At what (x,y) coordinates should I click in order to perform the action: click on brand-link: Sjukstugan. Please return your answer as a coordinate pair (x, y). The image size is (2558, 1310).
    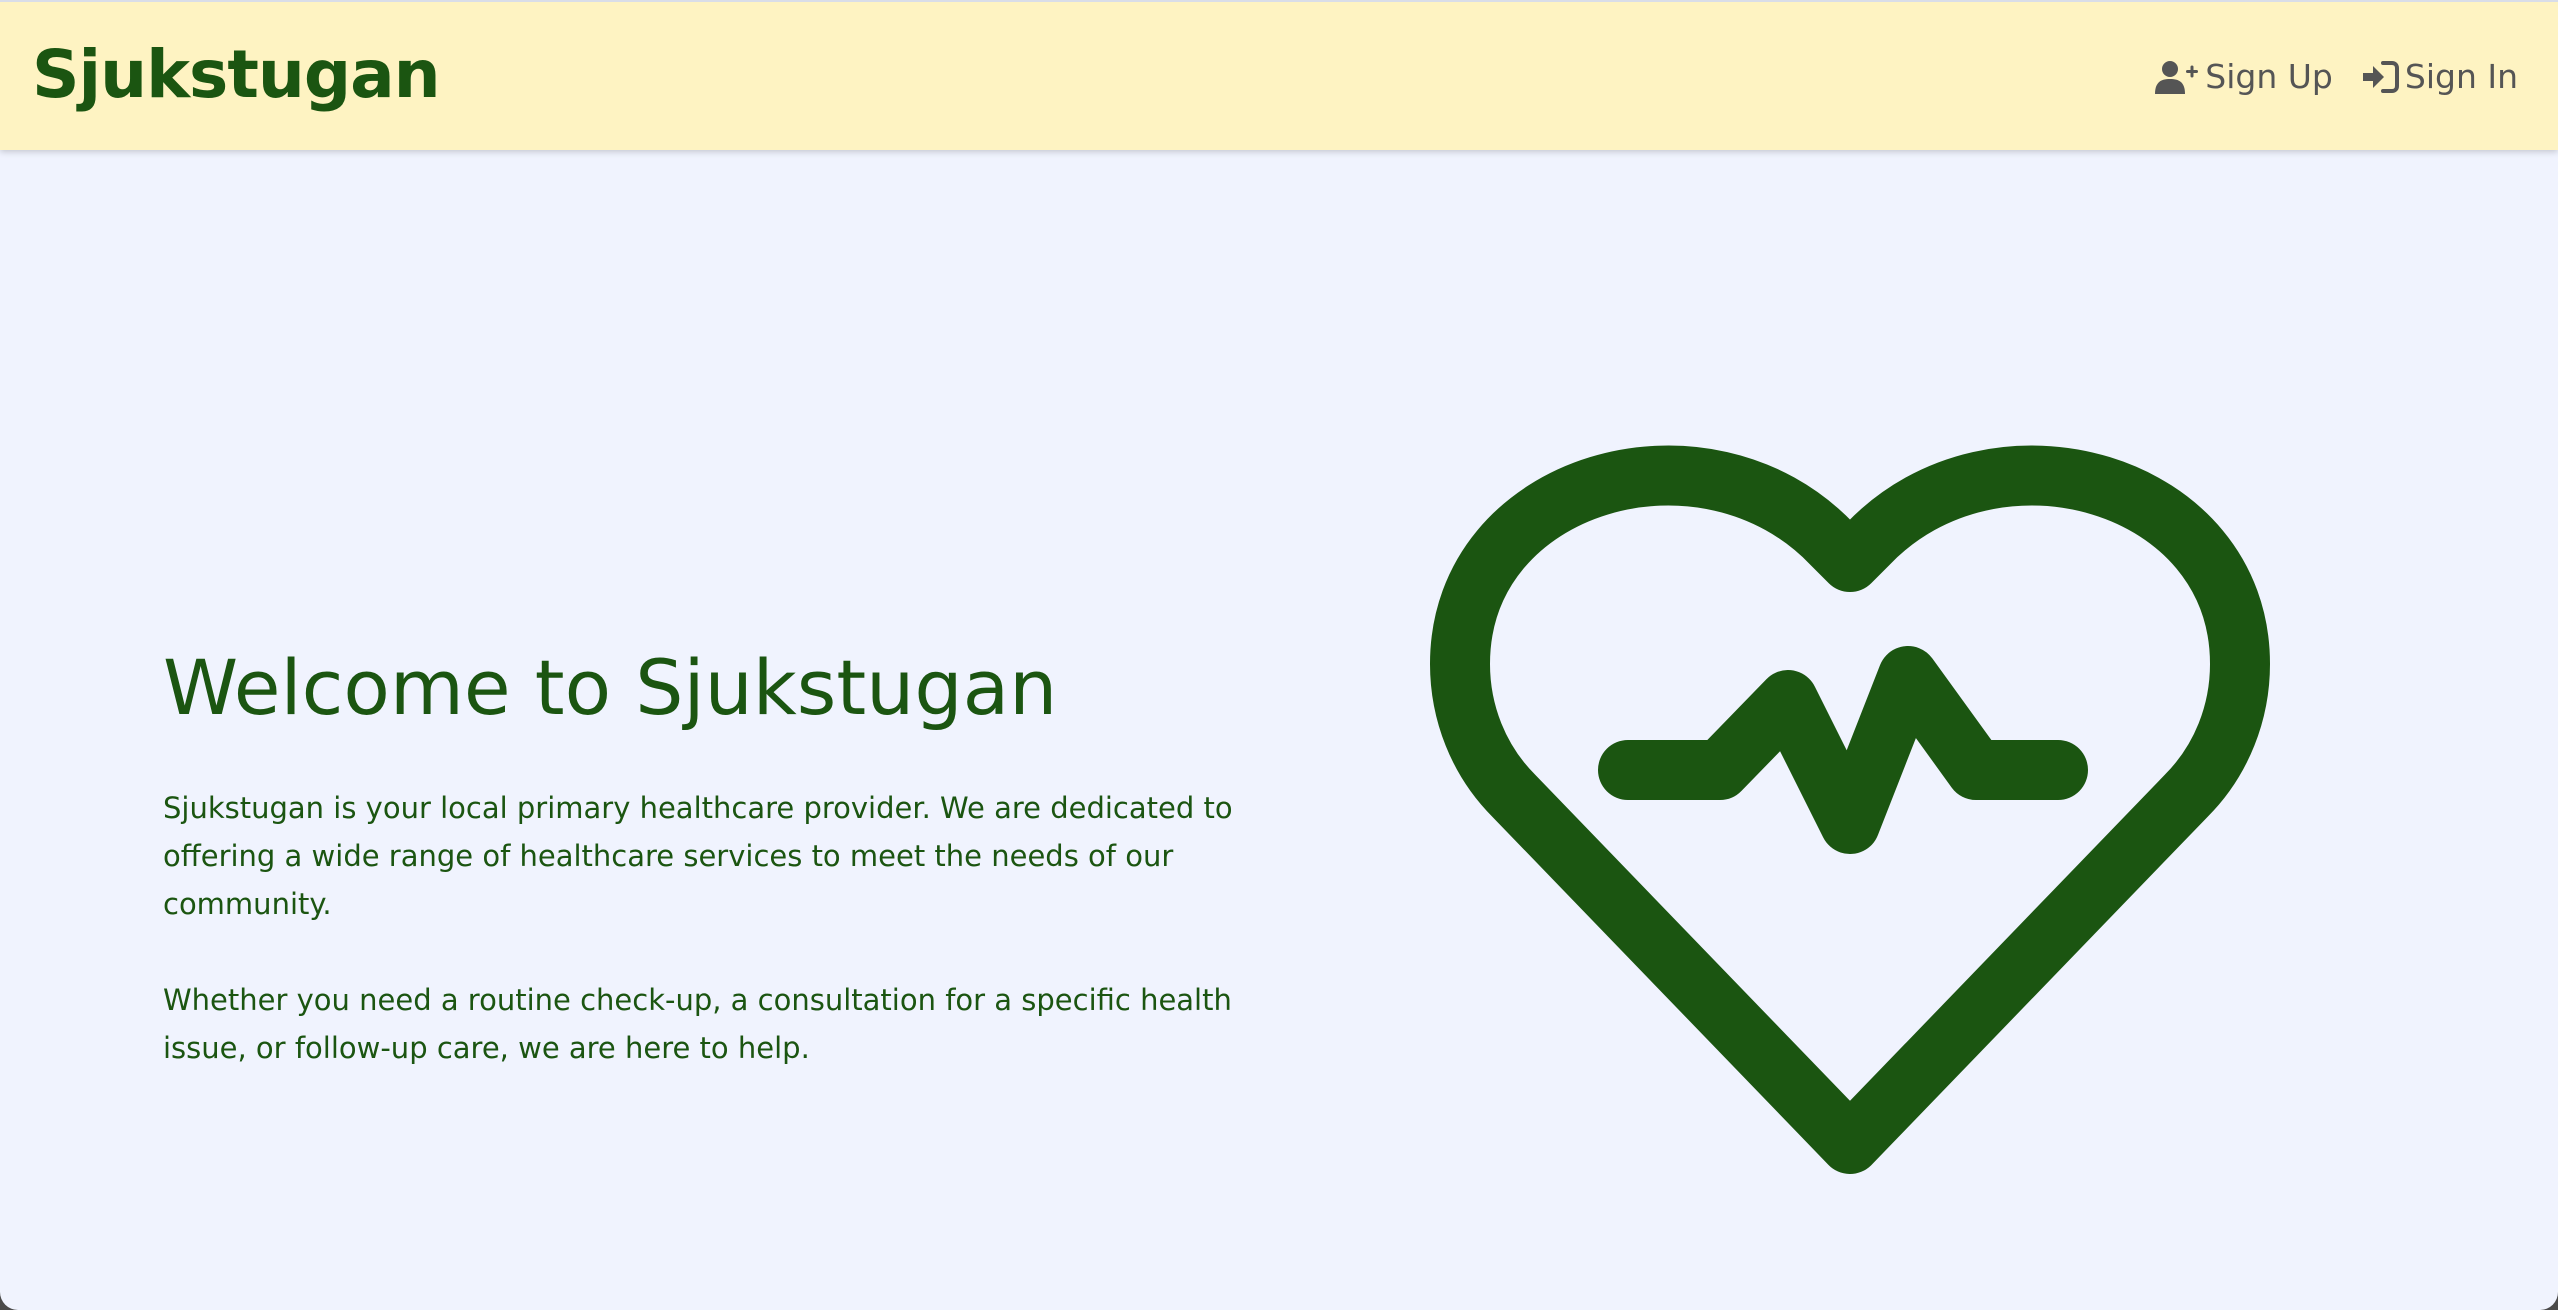
    Looking at the image, I should click on (236, 75).